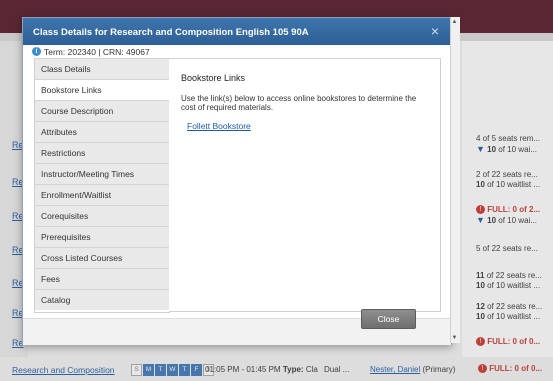 The width and height of the screenshot is (553, 381). I want to click on scroll-down-icon: ▼, so click(454, 338).